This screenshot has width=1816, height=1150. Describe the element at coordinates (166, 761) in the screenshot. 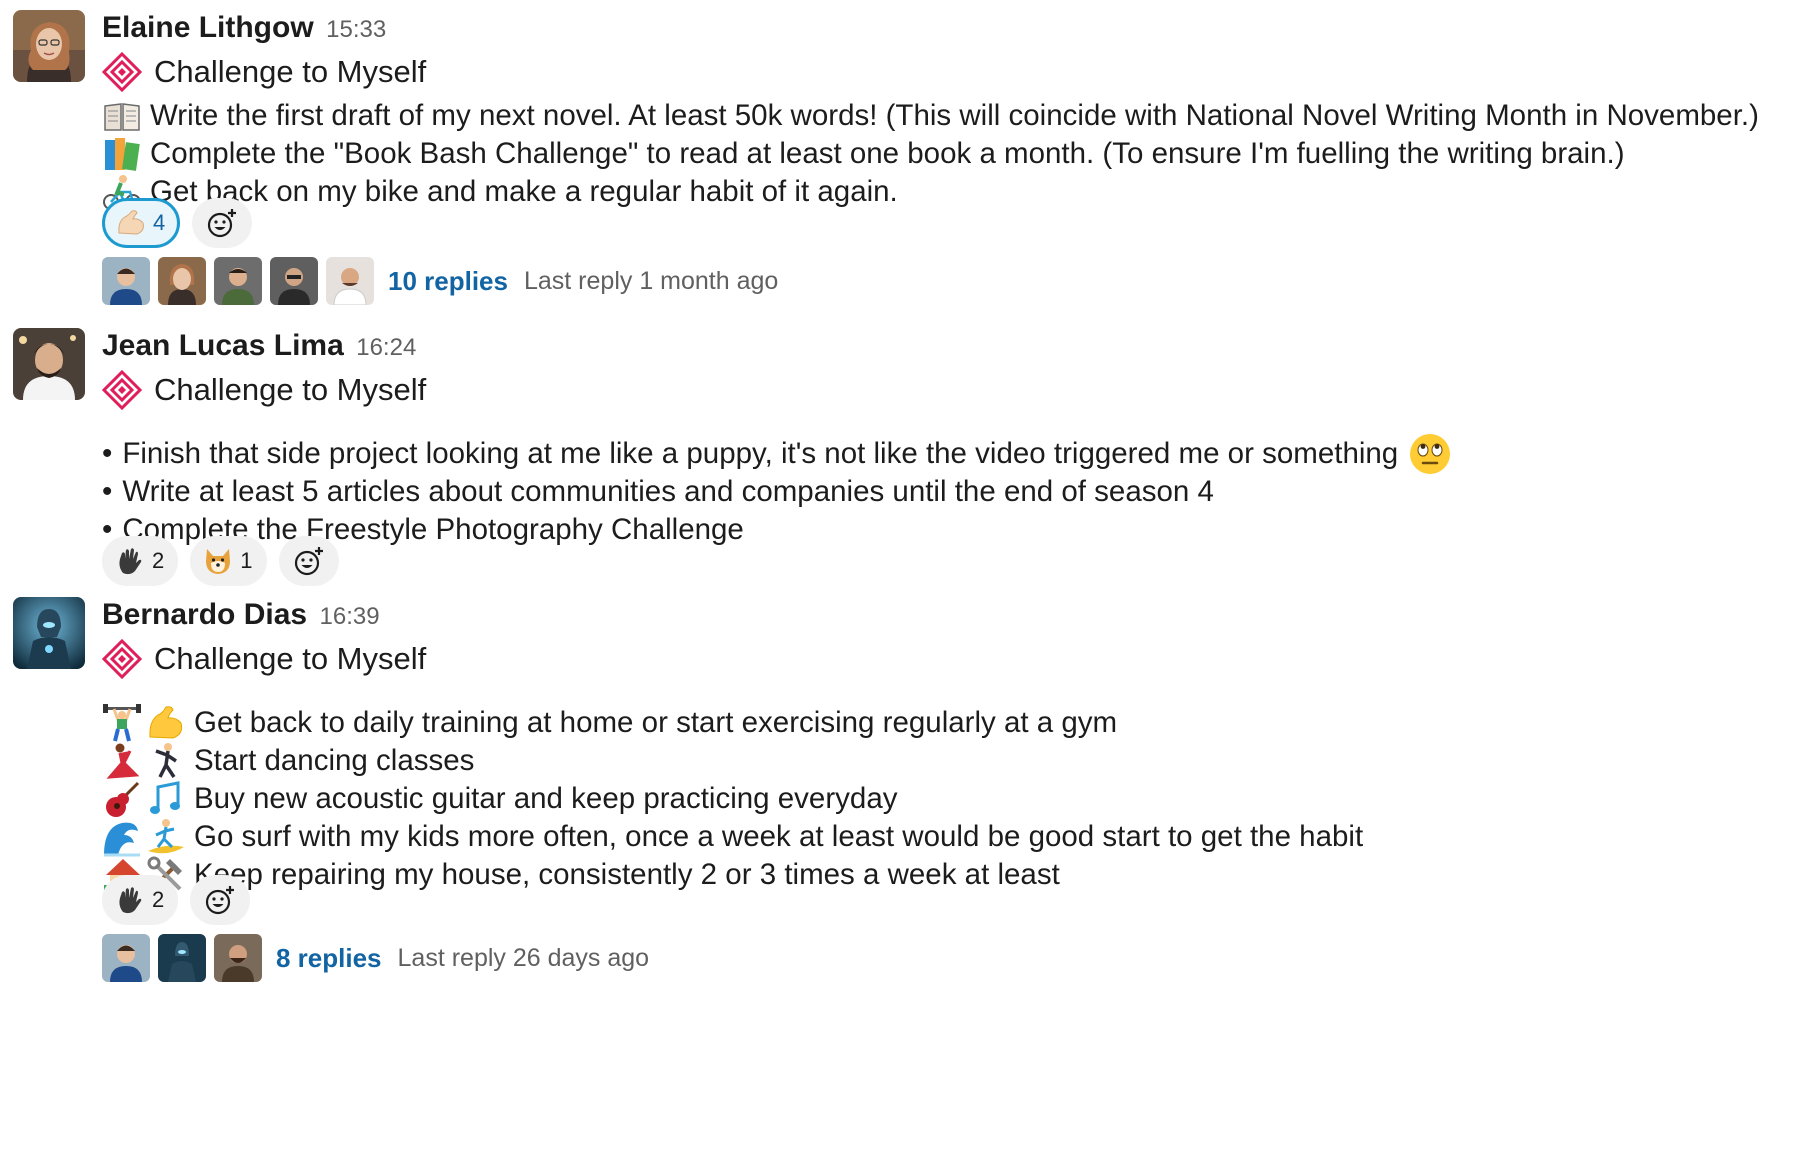

I see `man-dancing-icon` at that location.